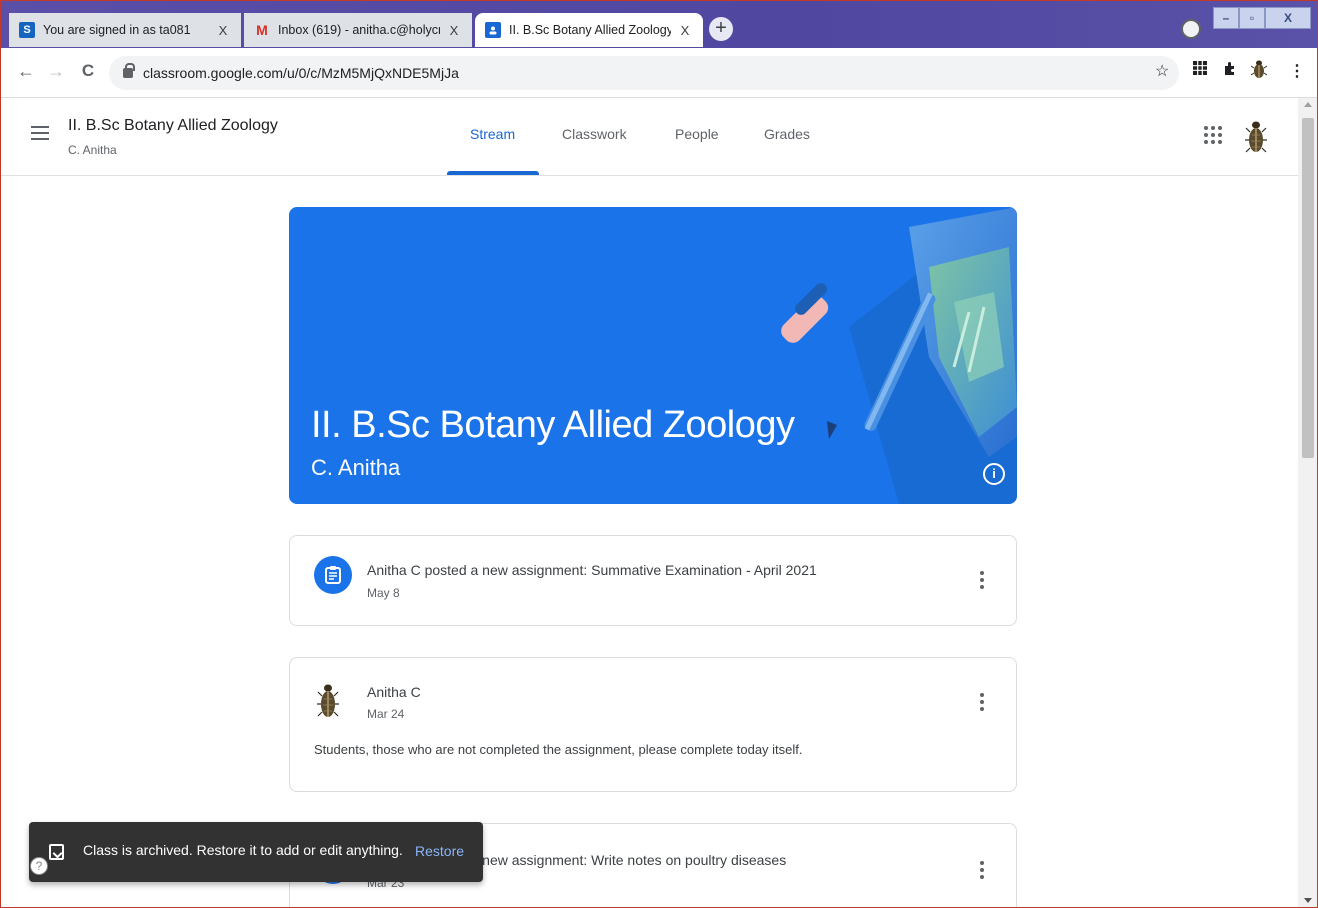 This screenshot has height=908, width=1318. I want to click on archive-icon, so click(56, 852).